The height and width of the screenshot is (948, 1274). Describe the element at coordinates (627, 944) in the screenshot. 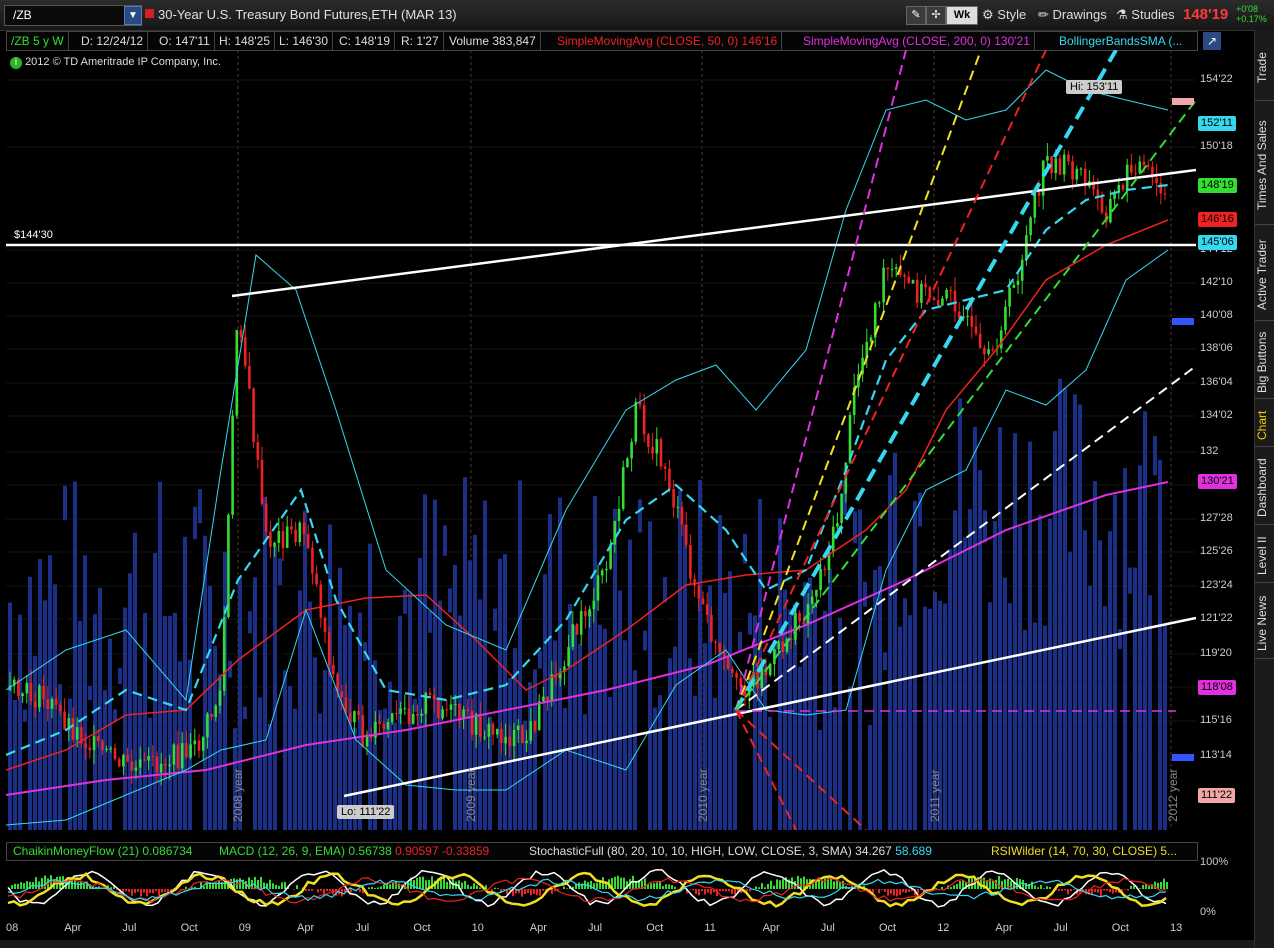

I see `horizontal-scrollbar` at that location.